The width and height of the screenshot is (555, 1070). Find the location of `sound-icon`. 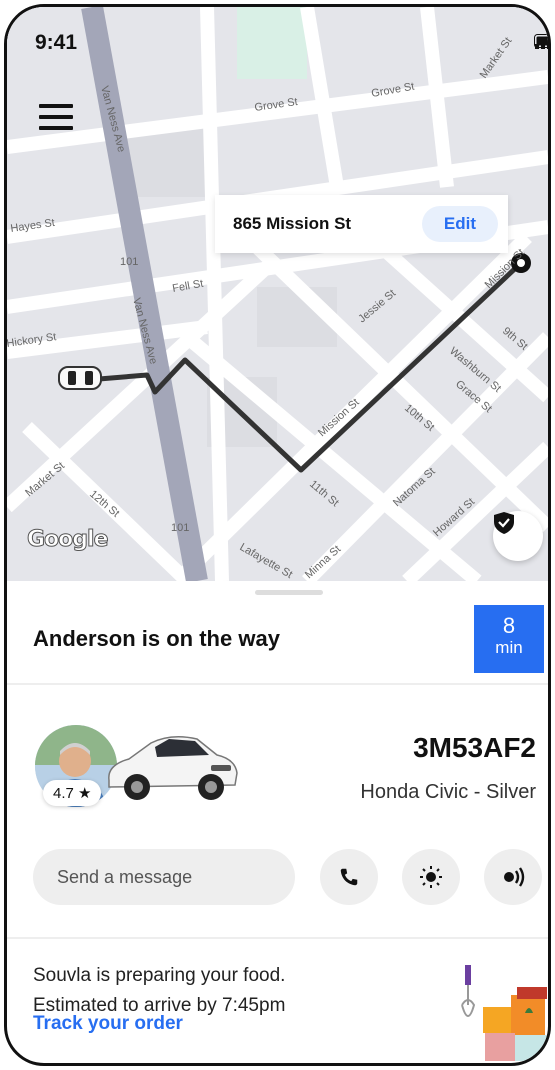

sound-icon is located at coordinates (514, 877).